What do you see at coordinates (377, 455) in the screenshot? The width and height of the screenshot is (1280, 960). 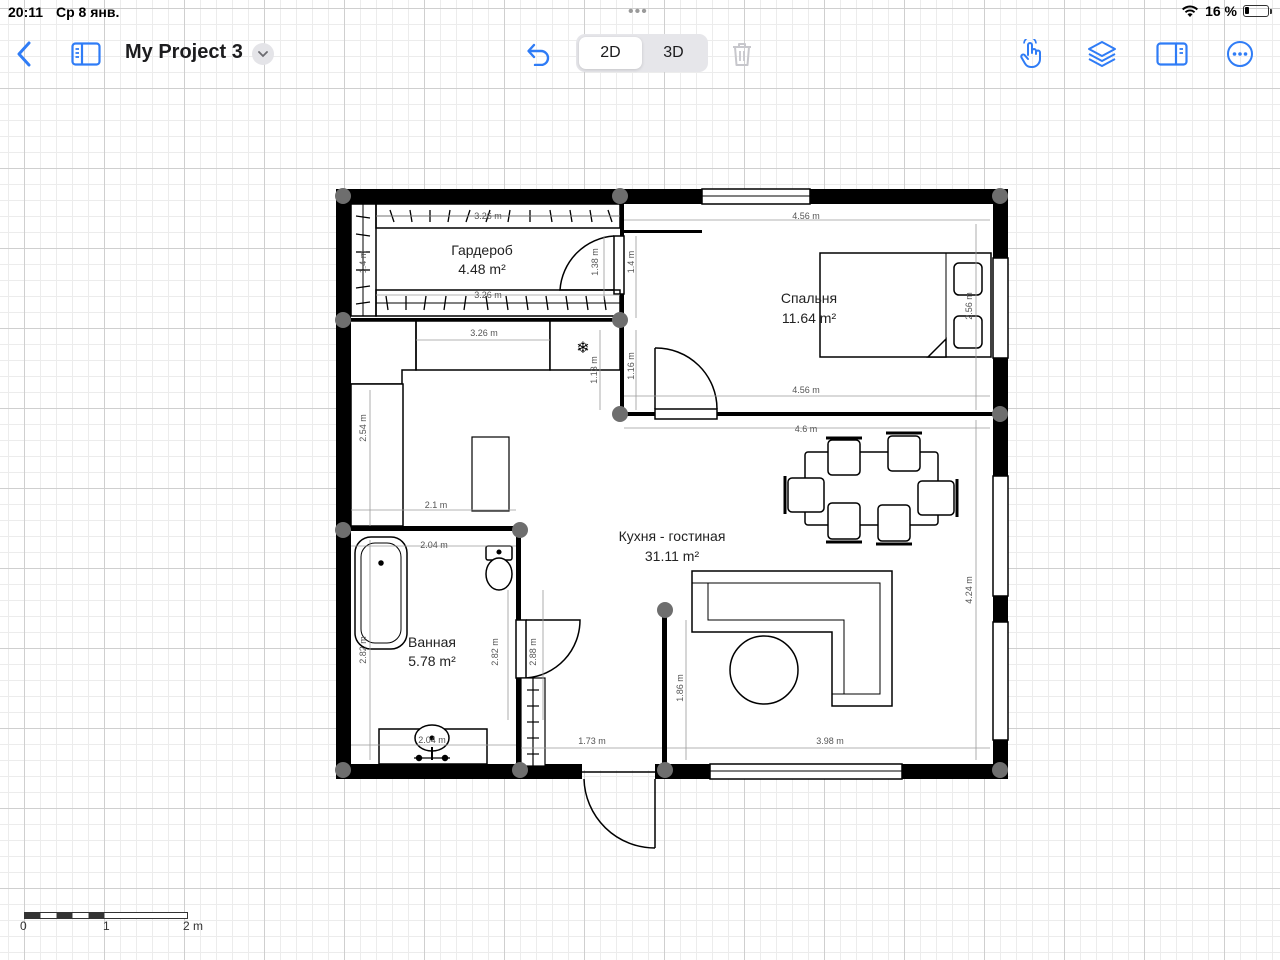 I see `hallway-cabinet` at bounding box center [377, 455].